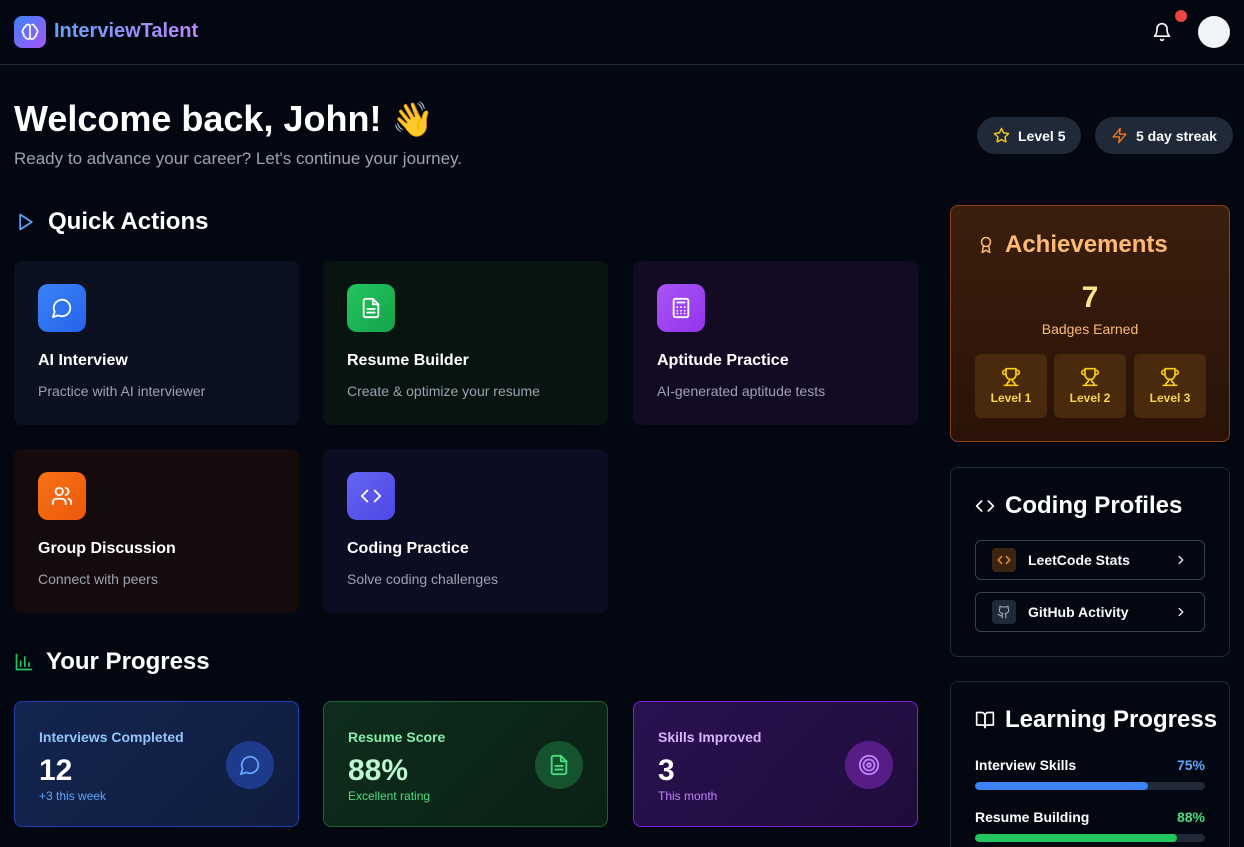  I want to click on learning-item-interview-skills: Interview Skills 75%, so click(1090, 773).